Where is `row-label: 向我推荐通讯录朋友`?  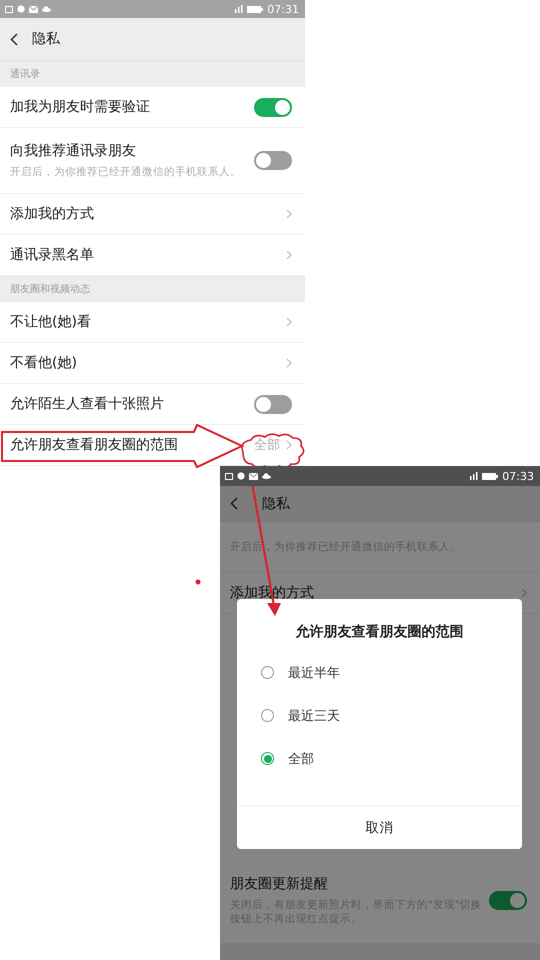 row-label: 向我推荐通讯录朋友 is located at coordinates (73, 151).